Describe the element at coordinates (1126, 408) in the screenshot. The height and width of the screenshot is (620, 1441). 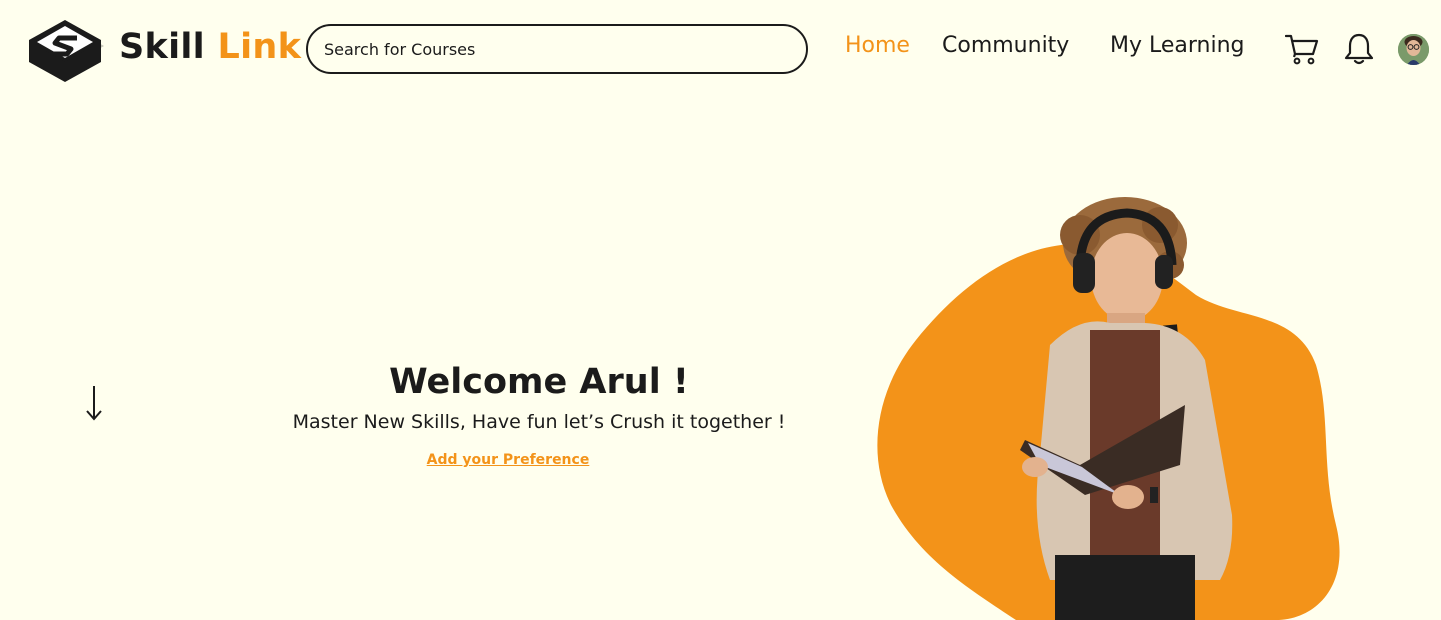
I see `student-illustration` at that location.